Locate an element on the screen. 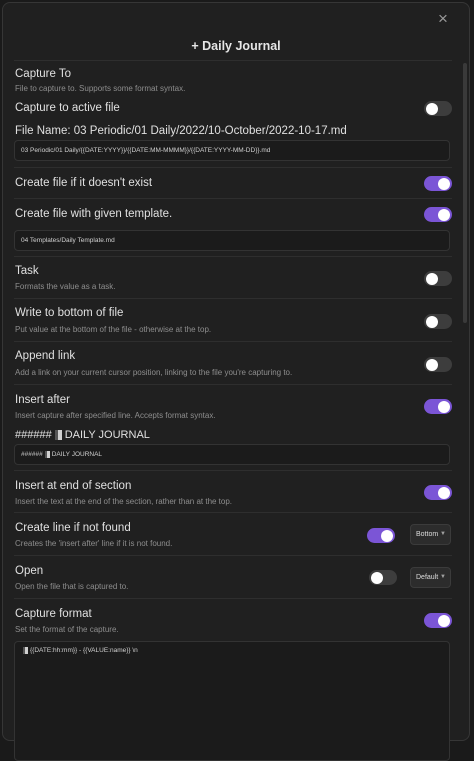 Image resolution: width=474 pixels, height=761 pixels. open-toggle is located at coordinates (383, 577).